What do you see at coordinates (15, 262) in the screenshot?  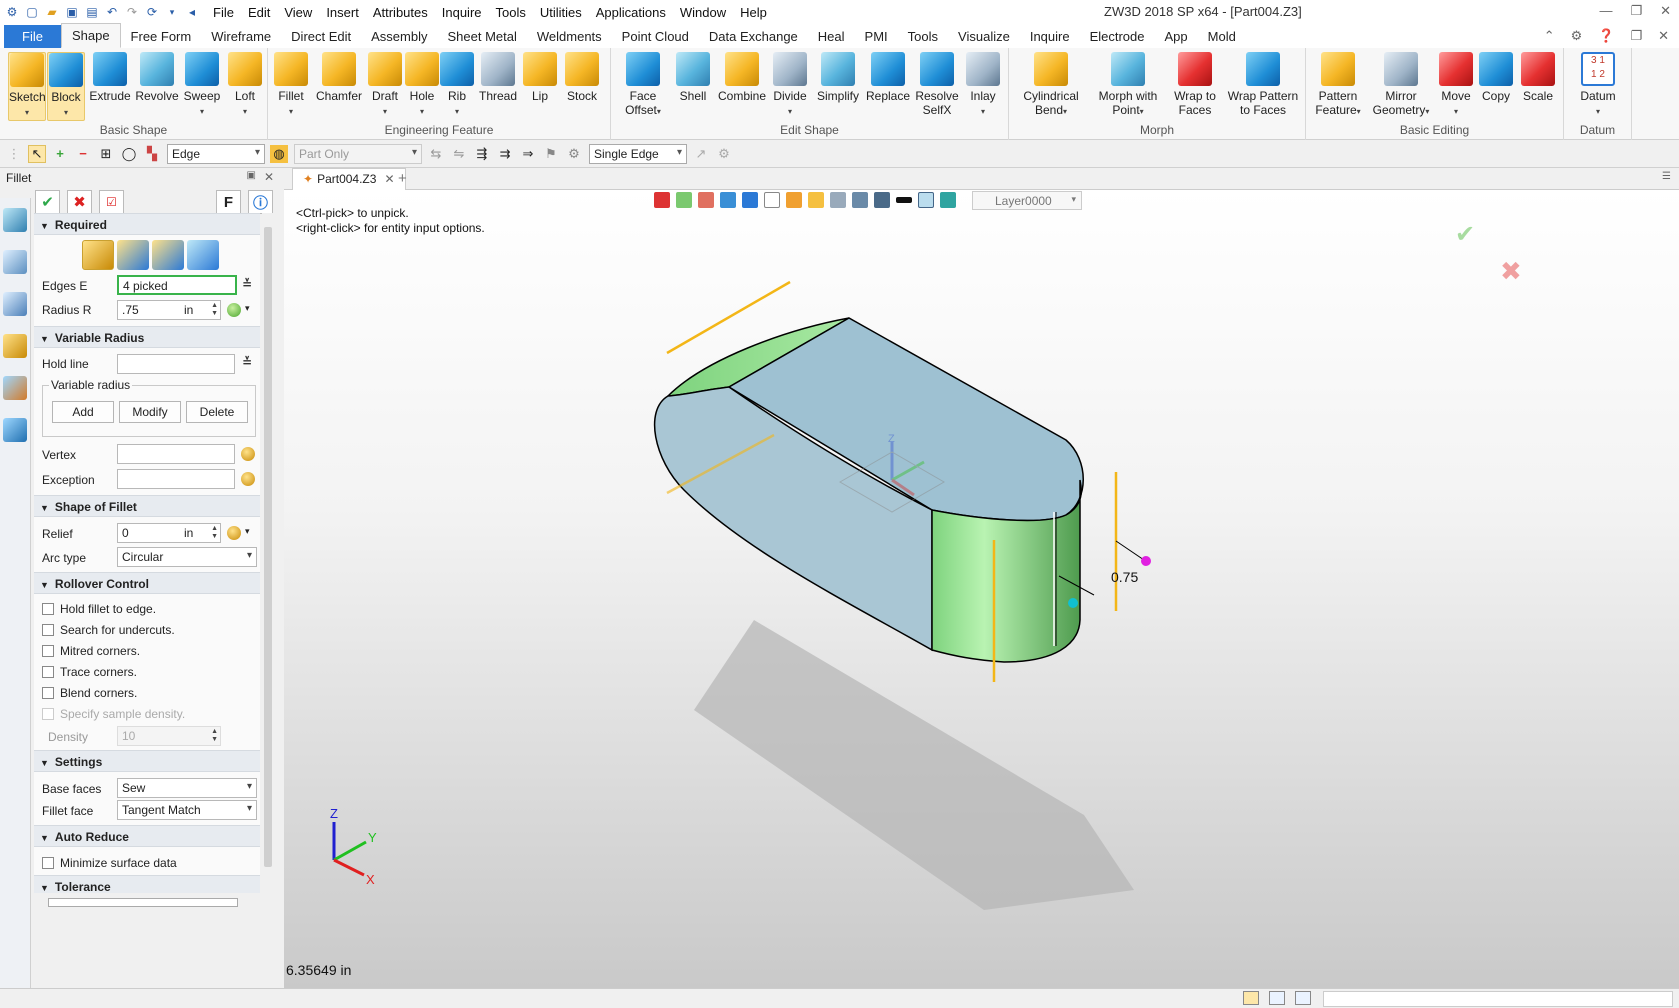 I see `assembly-manager-icon` at bounding box center [15, 262].